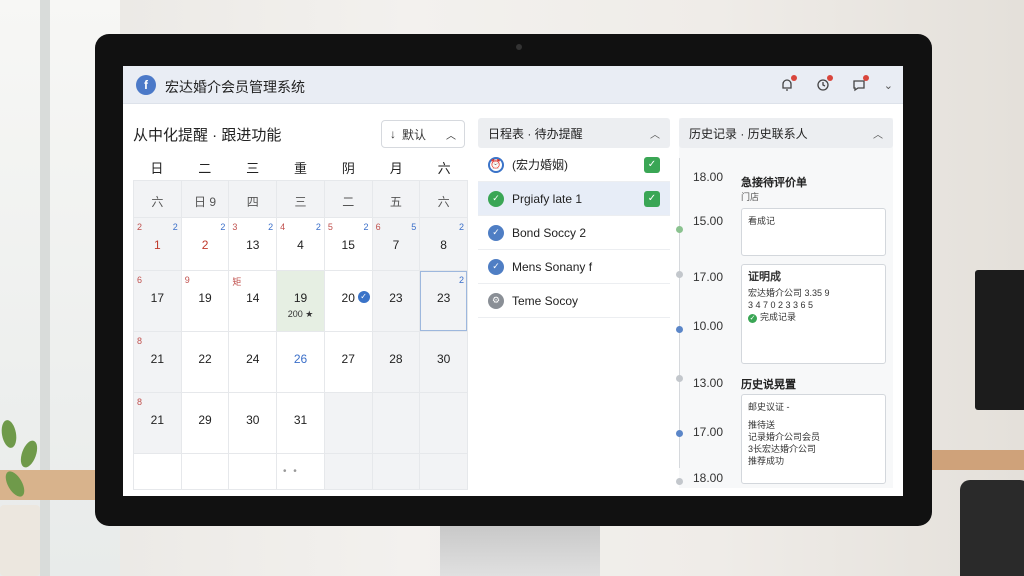 The width and height of the screenshot is (1024, 576). What do you see at coordinates (784, 437) in the screenshot?
I see `history-entry-line: 记录婚介公司会员` at bounding box center [784, 437].